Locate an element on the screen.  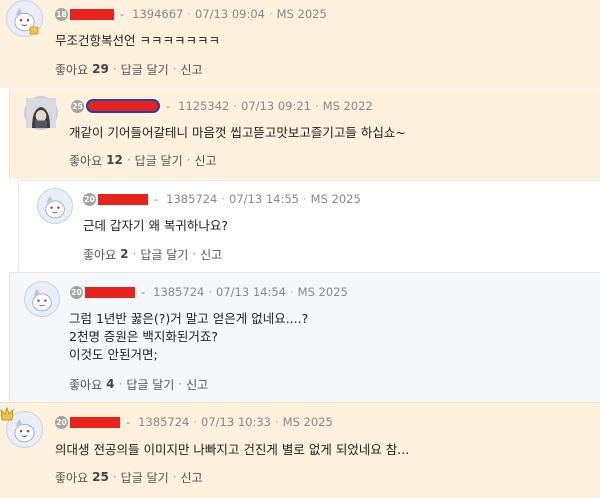
comment-text: 개같이 기어들어갈테니 마음껏 씹고뜯고맛보고즐기고들 하십쇼~ is located at coordinates (237, 133).